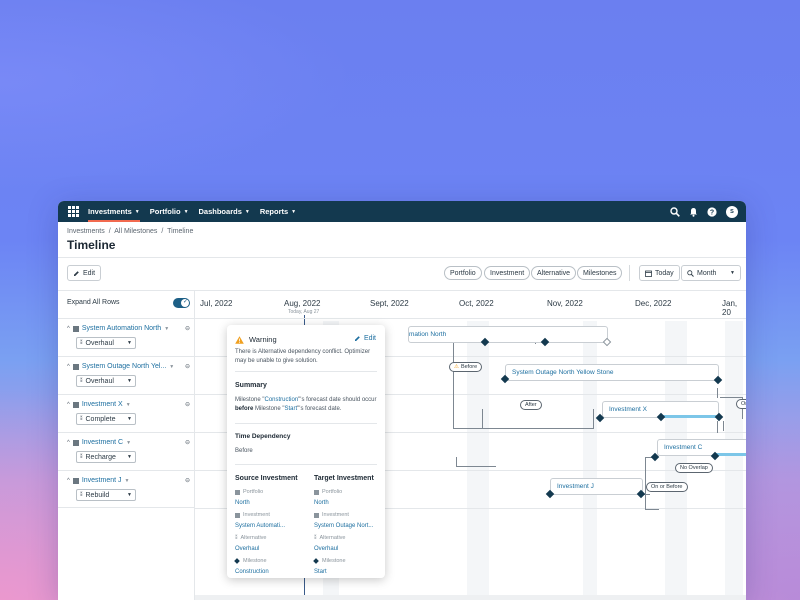  I want to click on help-icon: ?, so click(712, 211).